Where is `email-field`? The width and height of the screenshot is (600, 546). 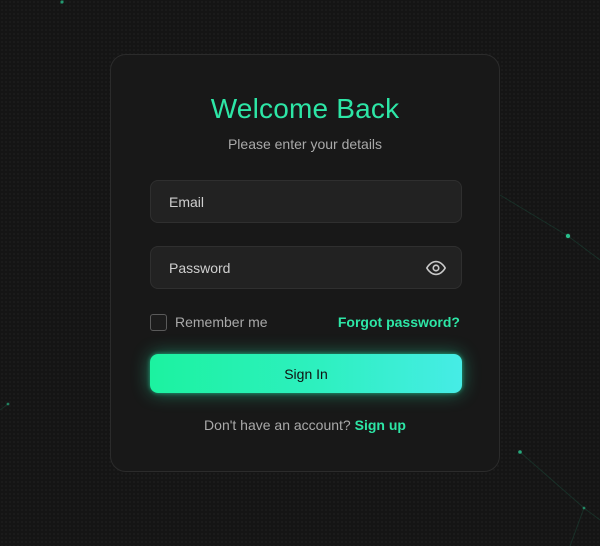
email-field is located at coordinates (306, 201).